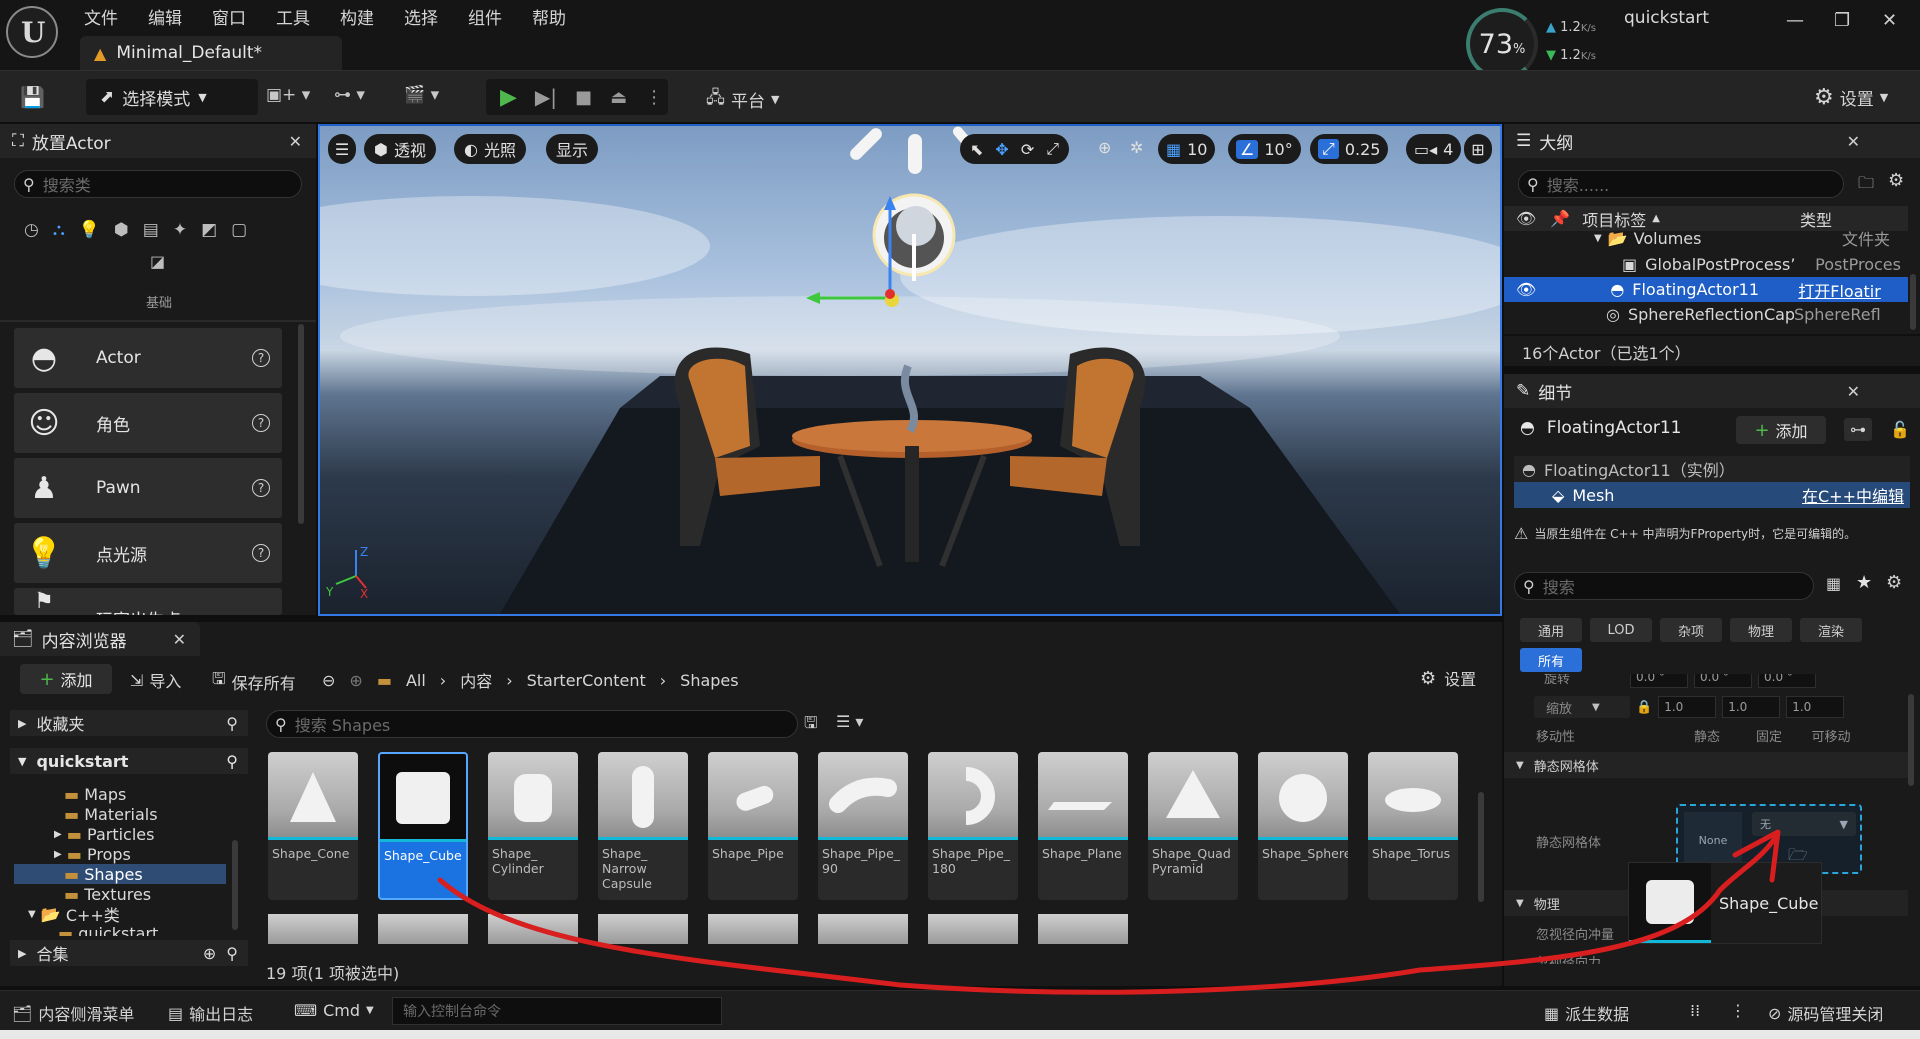 The width and height of the screenshot is (1920, 1039). What do you see at coordinates (490, 149) in the screenshot?
I see `lighting-mode-button: ◐ 光照` at bounding box center [490, 149].